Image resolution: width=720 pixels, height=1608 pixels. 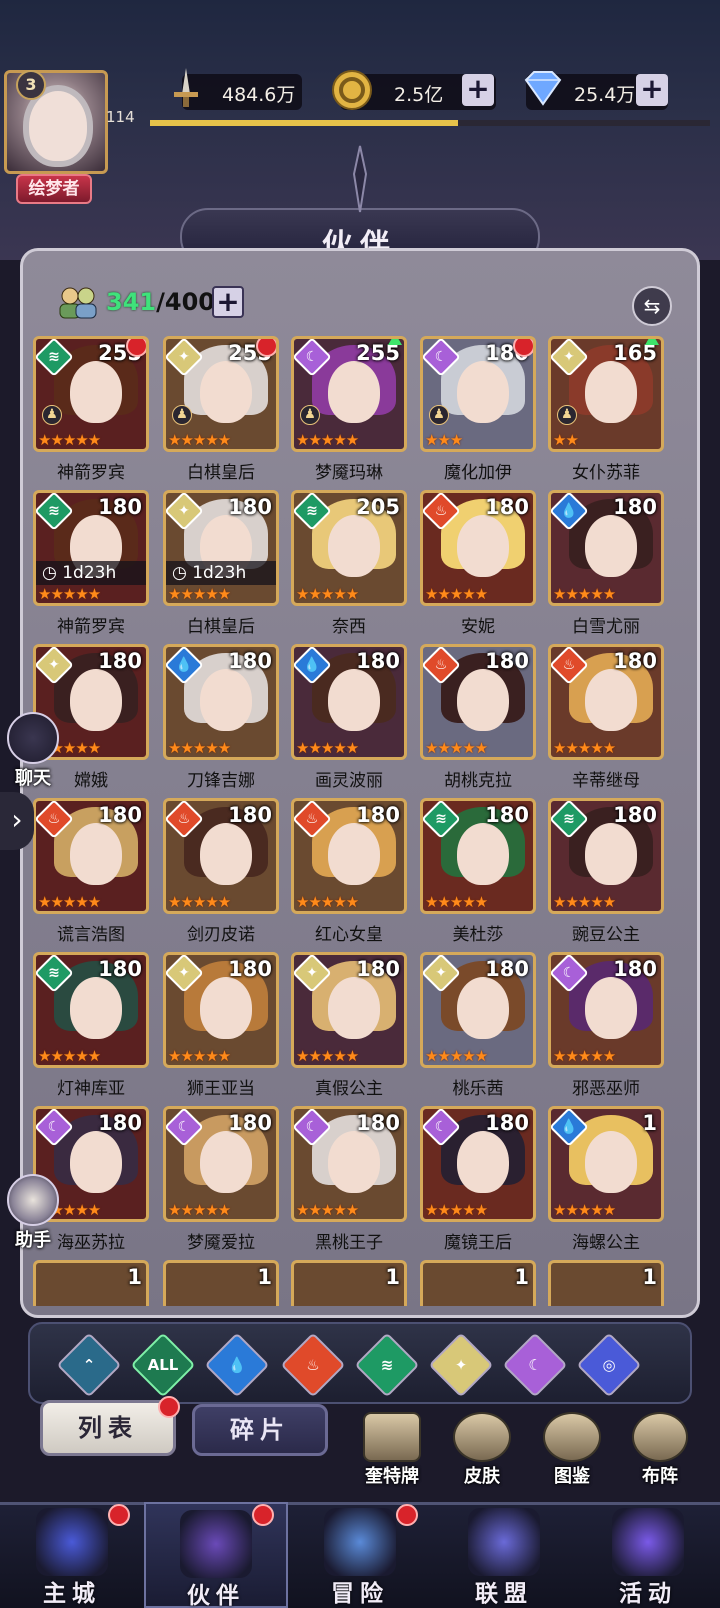 What do you see at coordinates (504, 1542) in the screenshot?
I see `nav-icon` at bounding box center [504, 1542].